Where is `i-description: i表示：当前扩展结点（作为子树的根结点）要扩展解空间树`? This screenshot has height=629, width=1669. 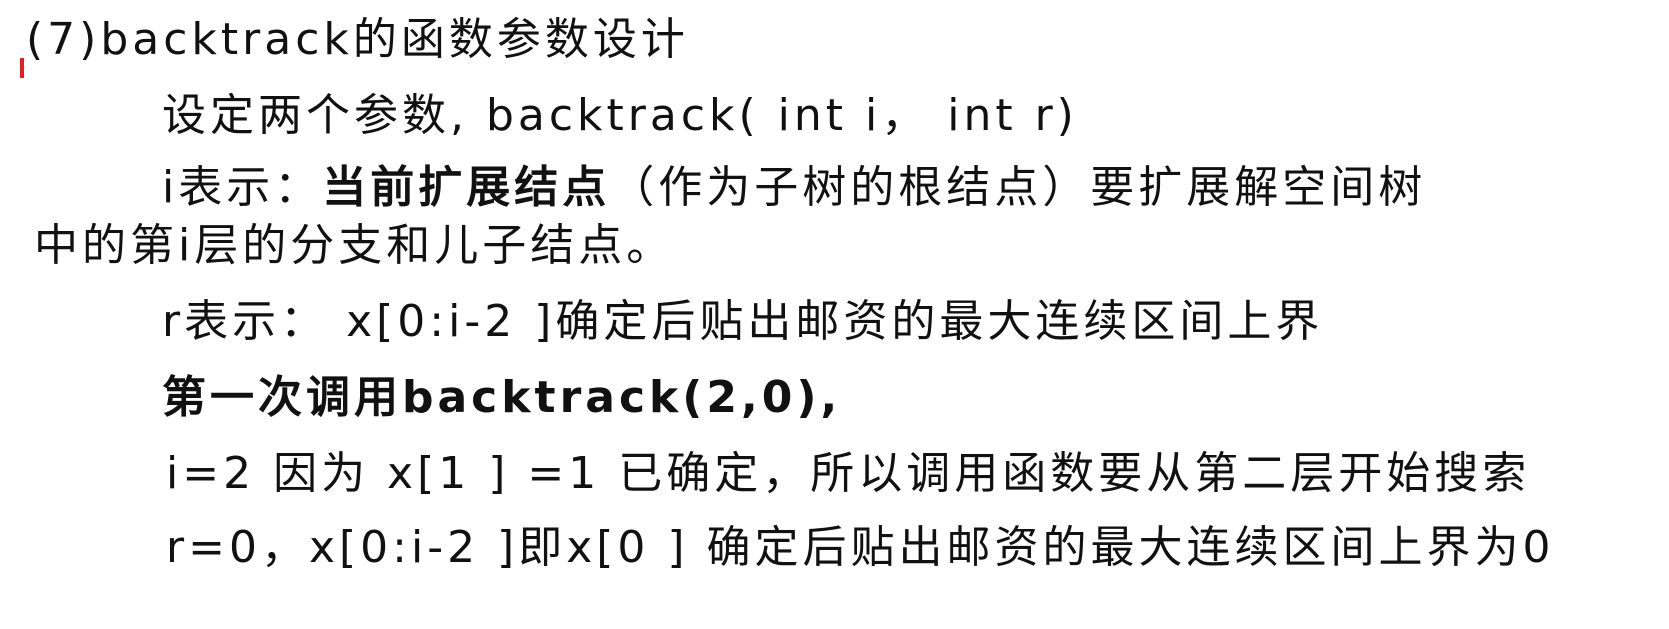 i-description: i表示：当前扩展结点（作为子树的根结点）要扩展解空间树 is located at coordinates (794, 188).